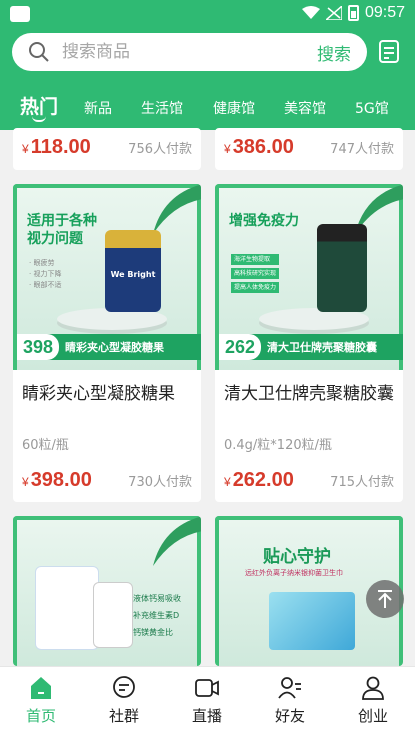 This screenshot has height=739, width=415. I want to click on product-price: ¥262.00, so click(259, 480).